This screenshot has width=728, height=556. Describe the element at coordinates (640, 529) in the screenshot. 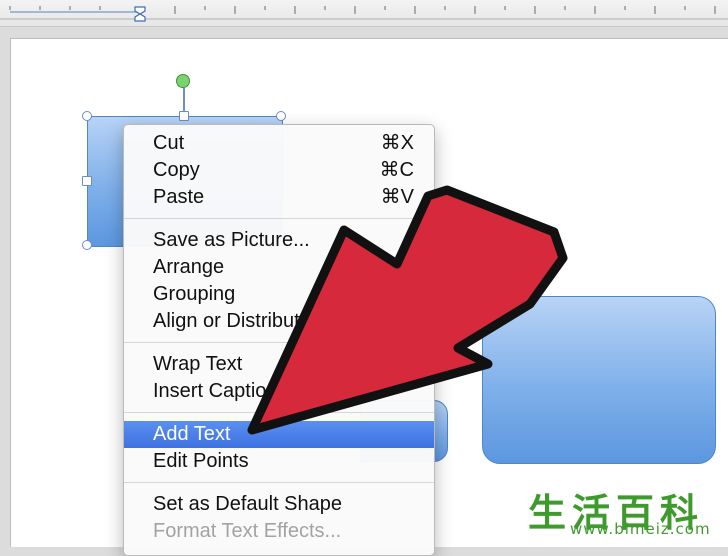

I see `watermark-url: www.bimeiz.com` at that location.